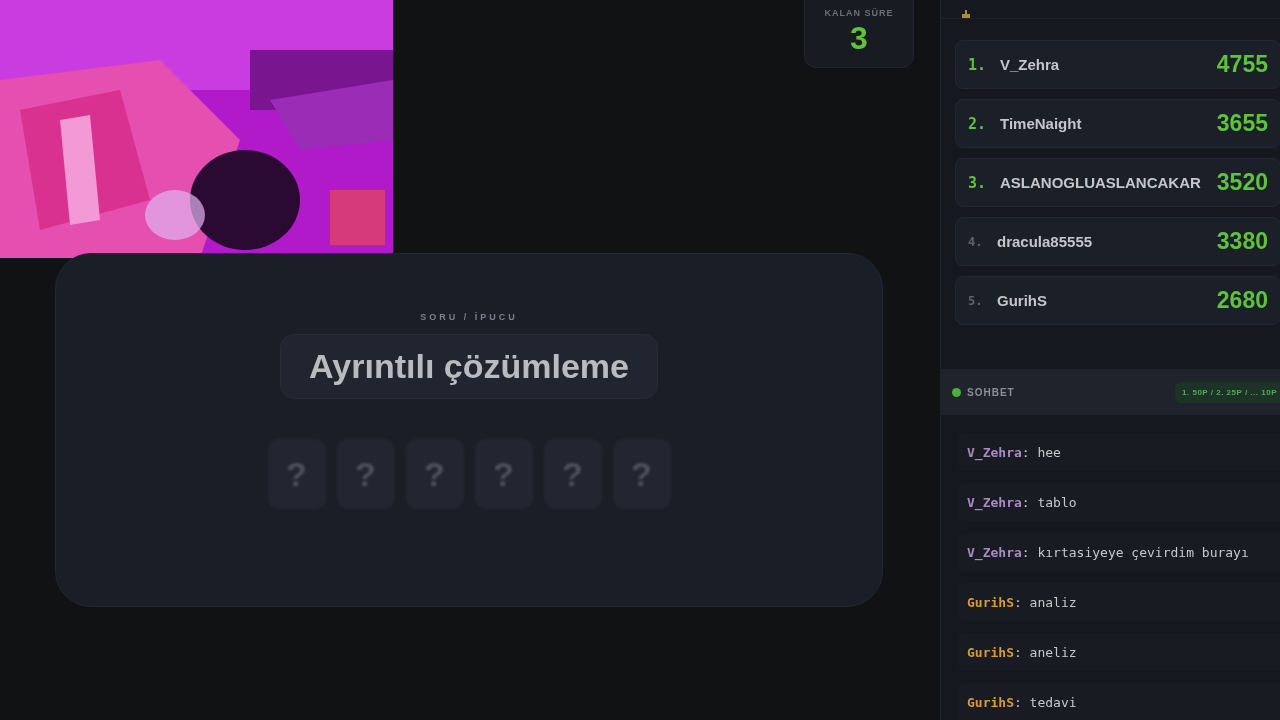 Image resolution: width=1280 pixels, height=720 pixels. Describe the element at coordinates (1242, 300) in the screenshot. I see `player-score: 2680` at that location.